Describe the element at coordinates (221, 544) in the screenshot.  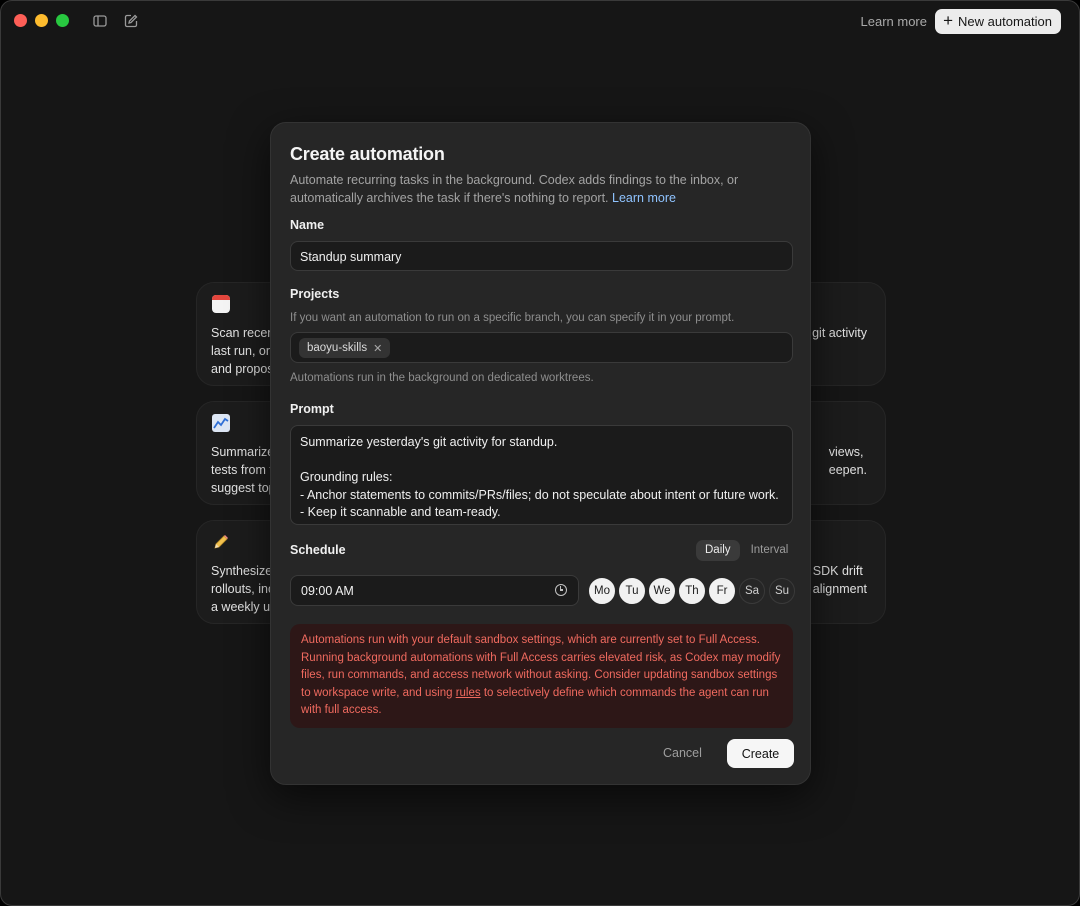
I see `pencil-icon` at that location.